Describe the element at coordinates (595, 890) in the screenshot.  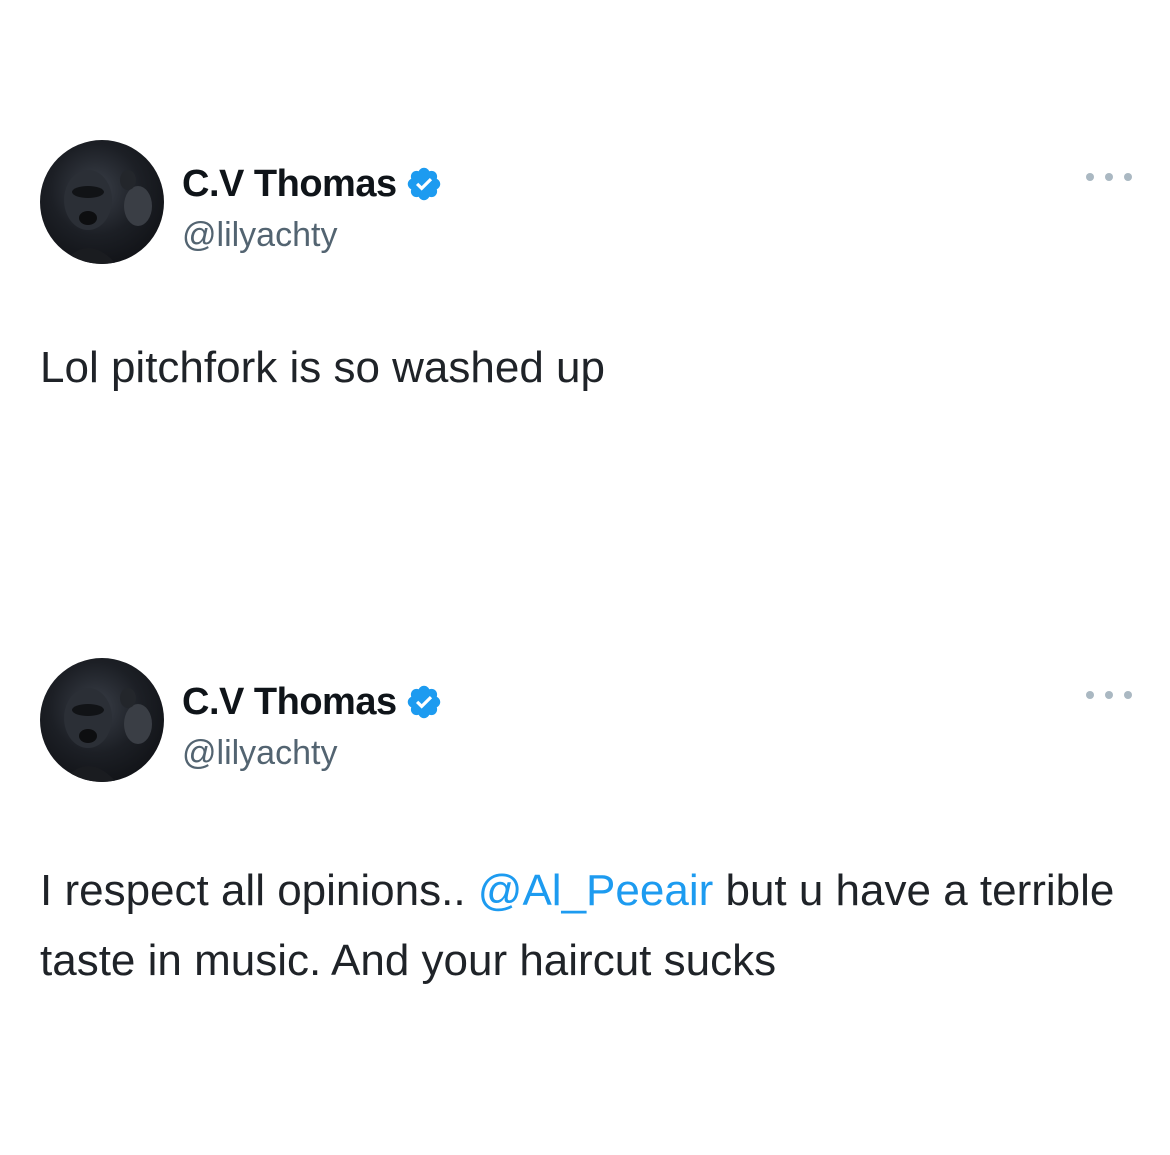
I see `mention-link: @Al_Peeair` at that location.